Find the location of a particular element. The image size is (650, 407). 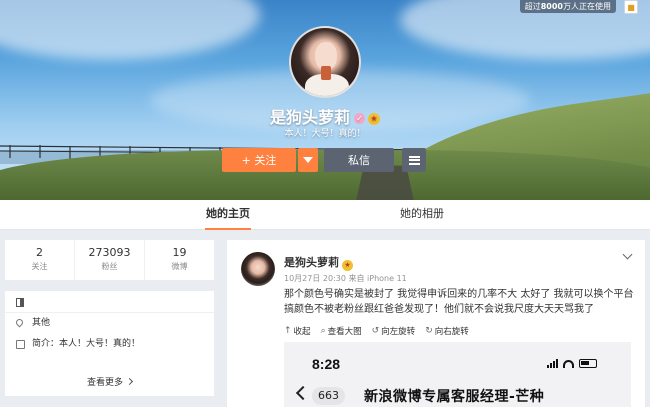

info-header is located at coordinates (109, 302).